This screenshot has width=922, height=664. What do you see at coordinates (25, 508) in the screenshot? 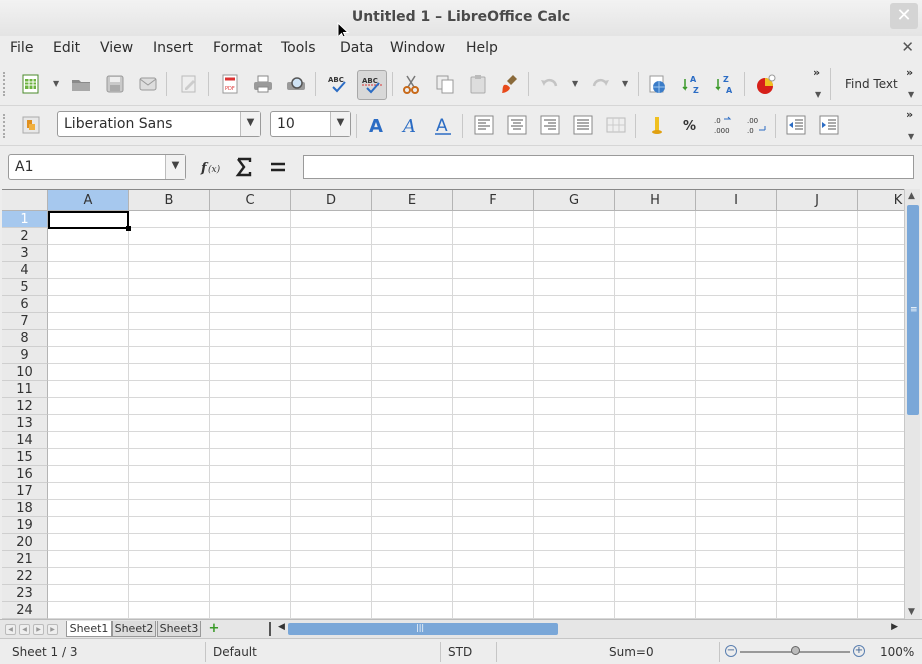
I see `row-header-18: 18` at bounding box center [25, 508].